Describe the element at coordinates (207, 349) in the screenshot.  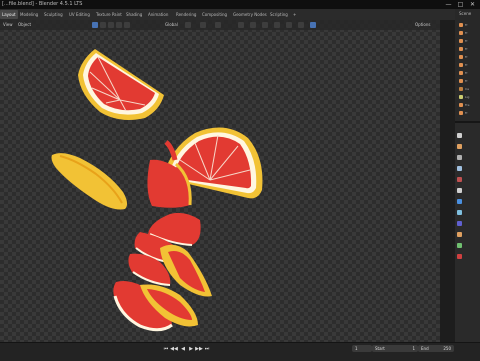
I see `jump-end-button: ⏭` at that location.